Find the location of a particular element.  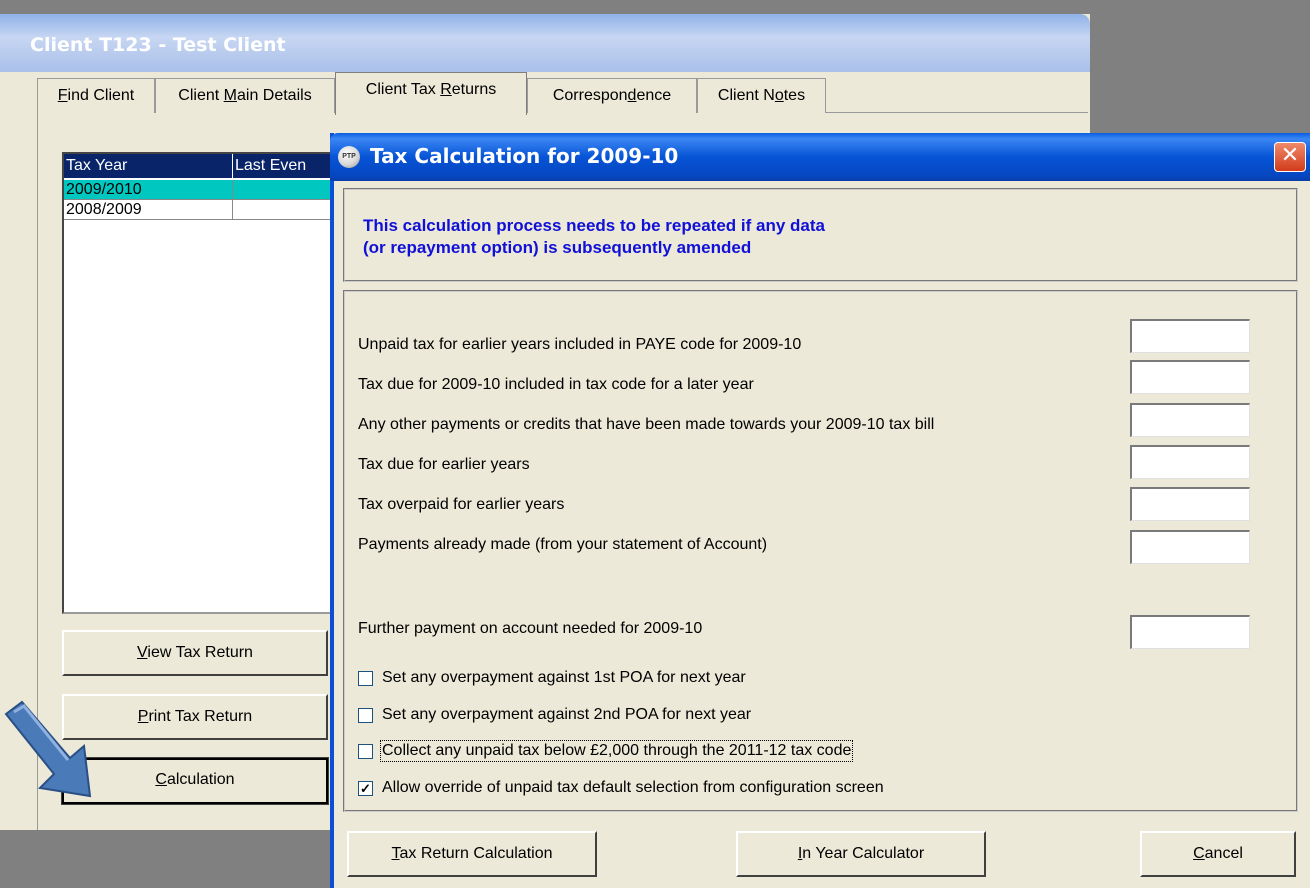

dialog-title: Tax Calculation for 2009-10 is located at coordinates (524, 156).